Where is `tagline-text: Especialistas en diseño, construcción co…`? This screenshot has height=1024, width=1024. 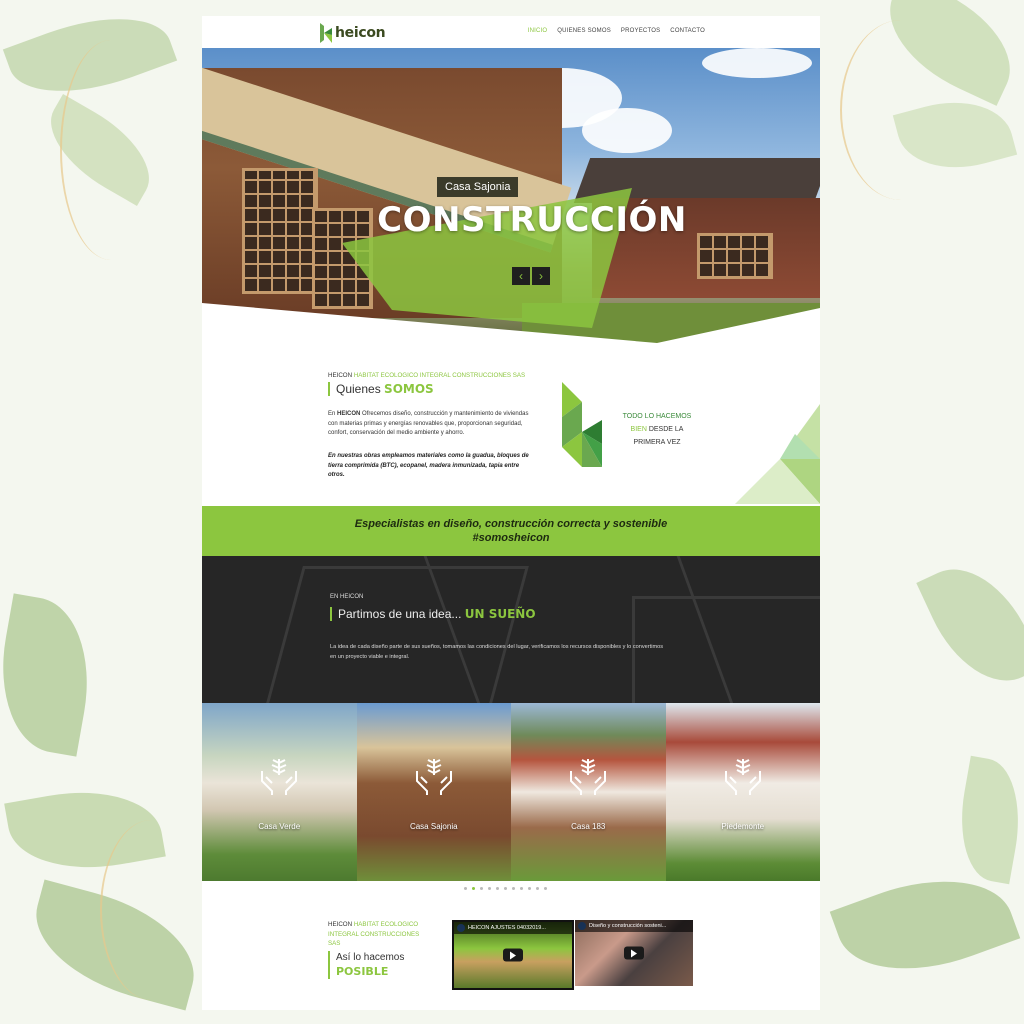
tagline-text: Especialistas en diseño, construcción co… is located at coordinates (511, 531).